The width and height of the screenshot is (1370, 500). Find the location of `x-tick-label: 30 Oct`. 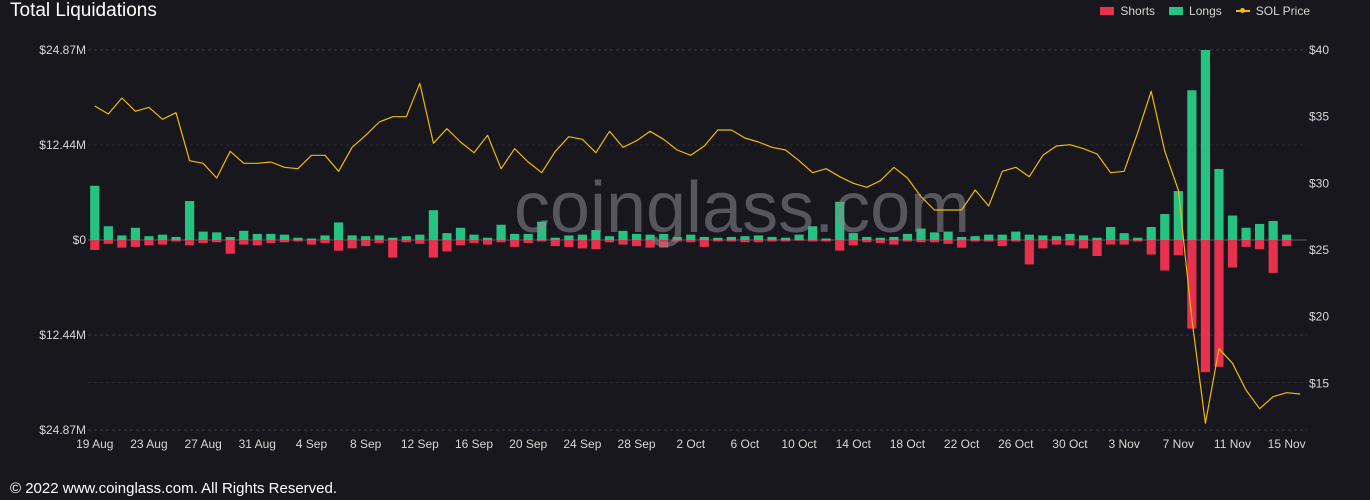

x-tick-label: 30 Oct is located at coordinates (1070, 444).